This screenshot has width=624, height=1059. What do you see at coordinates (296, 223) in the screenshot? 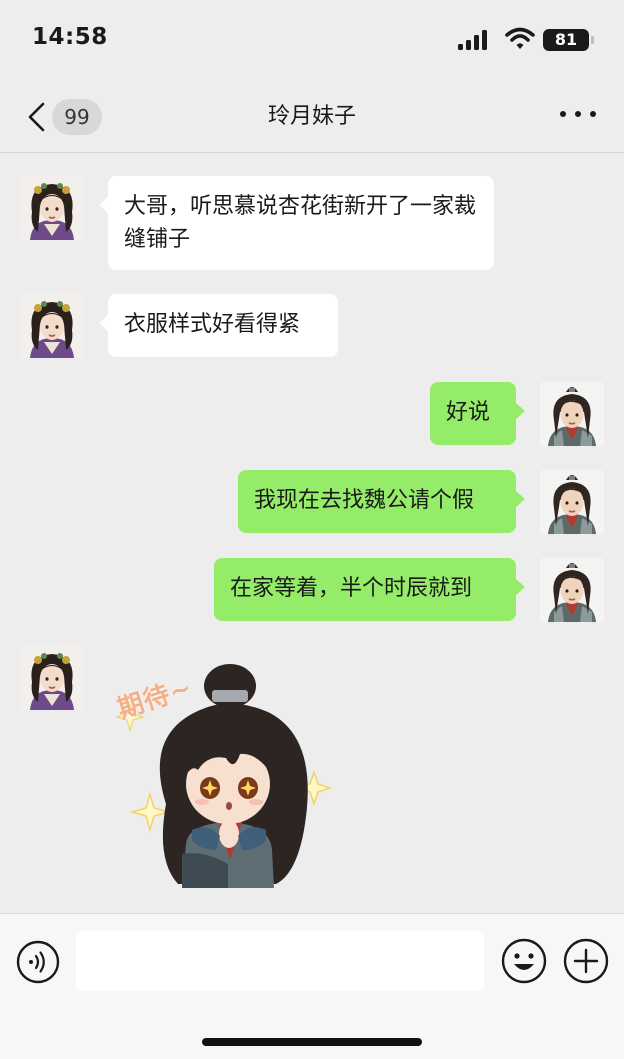
I see `incoming-message: 大哥，听思慕说杏花街新开了一家裁缝铺子` at bounding box center [296, 223].